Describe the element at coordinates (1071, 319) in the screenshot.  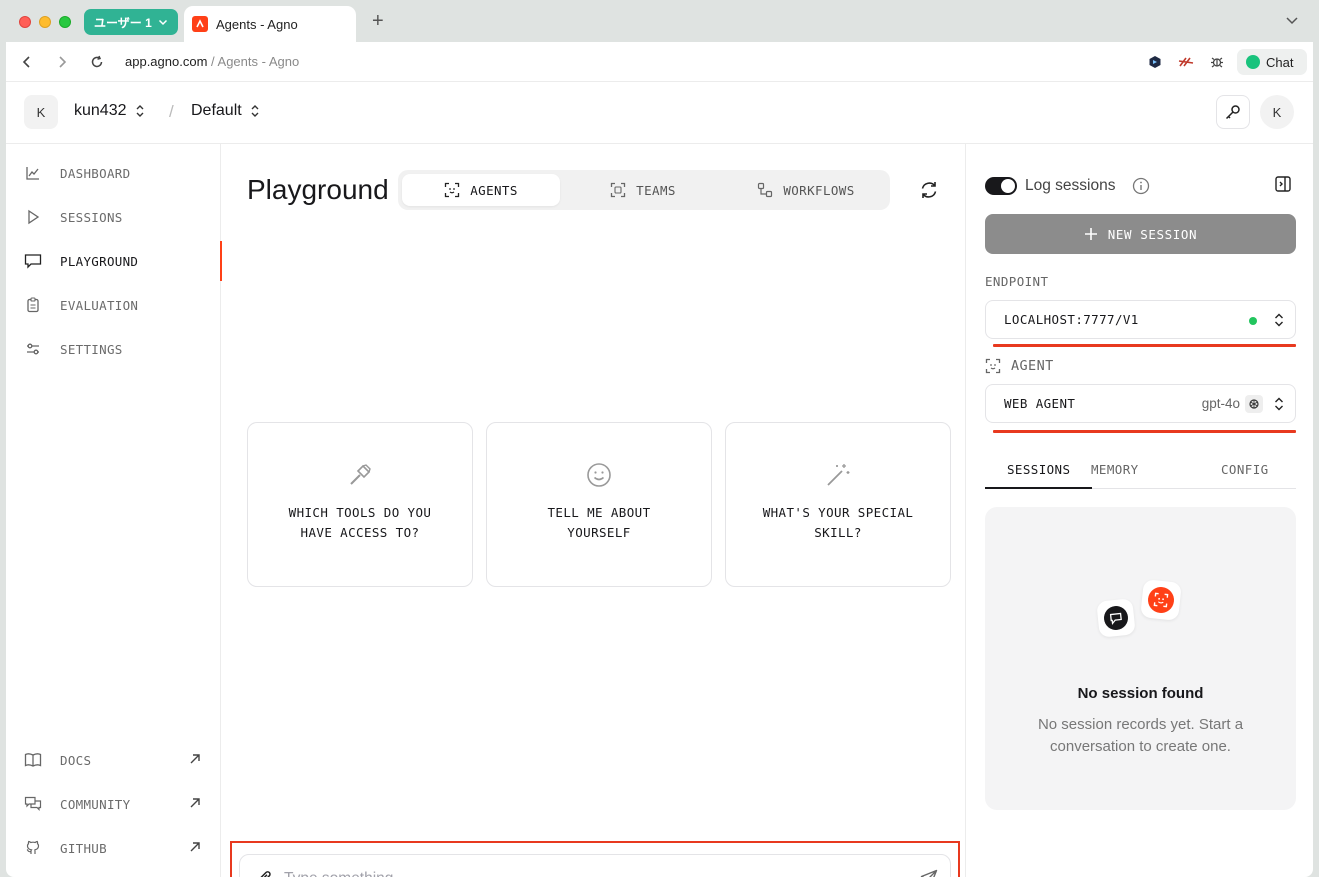
I see `endpoint-value: LOCALHOST:7777/V1` at that location.